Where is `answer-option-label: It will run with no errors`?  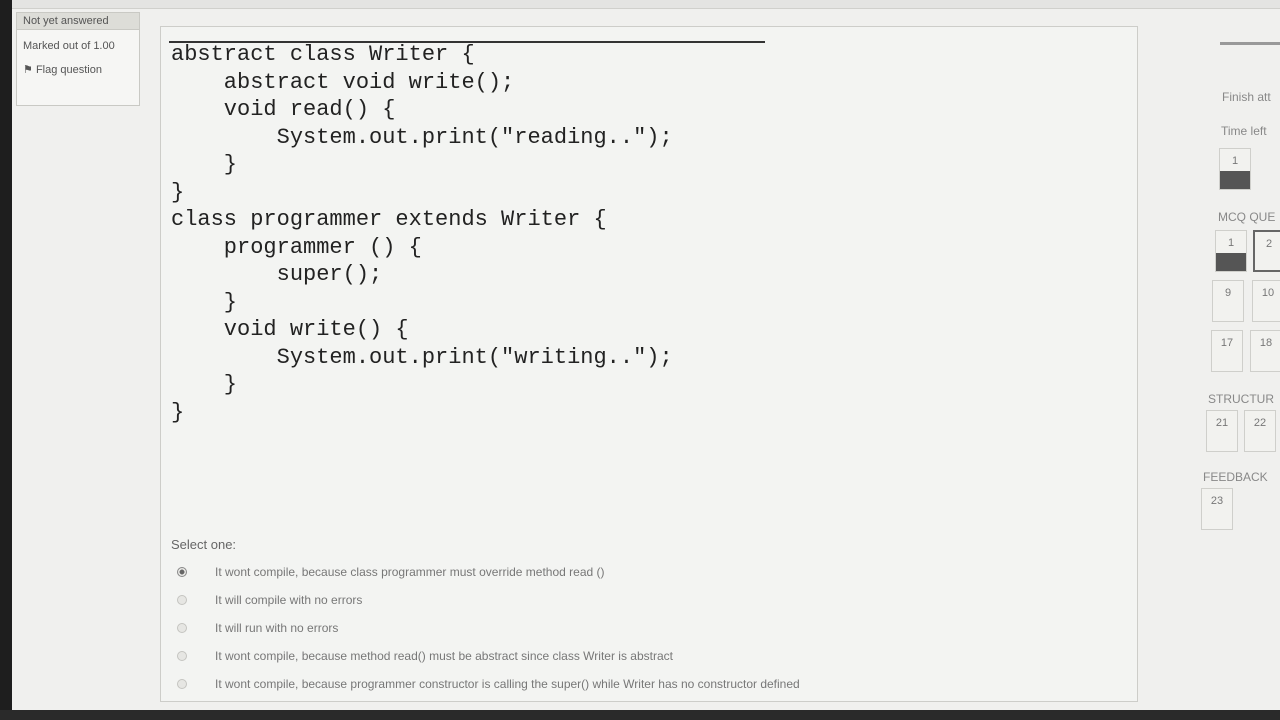
answer-option-label: It will run with no errors is located at coordinates (277, 628).